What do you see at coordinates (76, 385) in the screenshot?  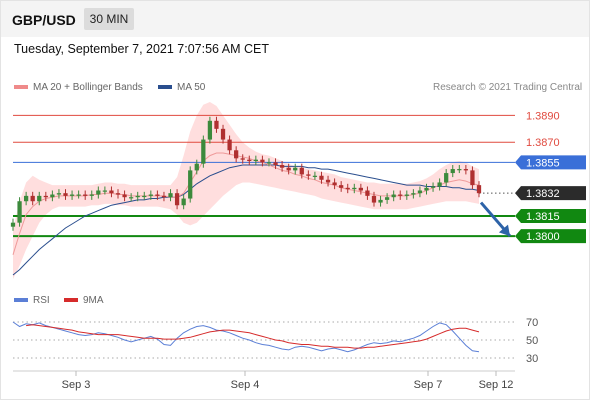 I see `x-tick-label-Sep-3: Sep 3` at bounding box center [76, 385].